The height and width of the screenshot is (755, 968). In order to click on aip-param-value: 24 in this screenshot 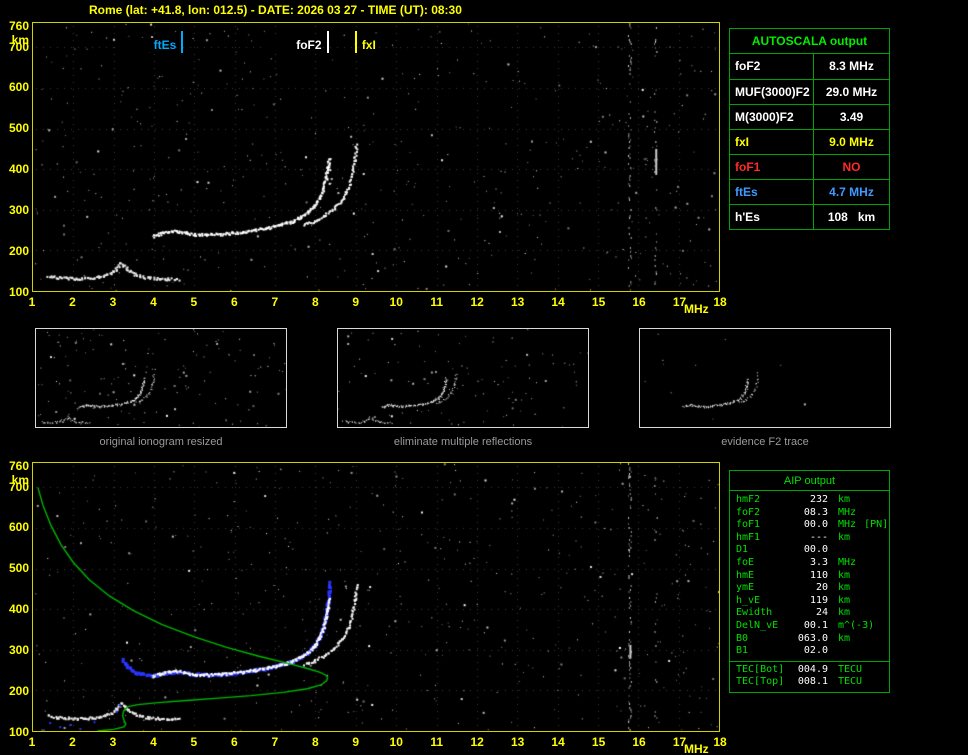, I will do `click(821, 613)`.